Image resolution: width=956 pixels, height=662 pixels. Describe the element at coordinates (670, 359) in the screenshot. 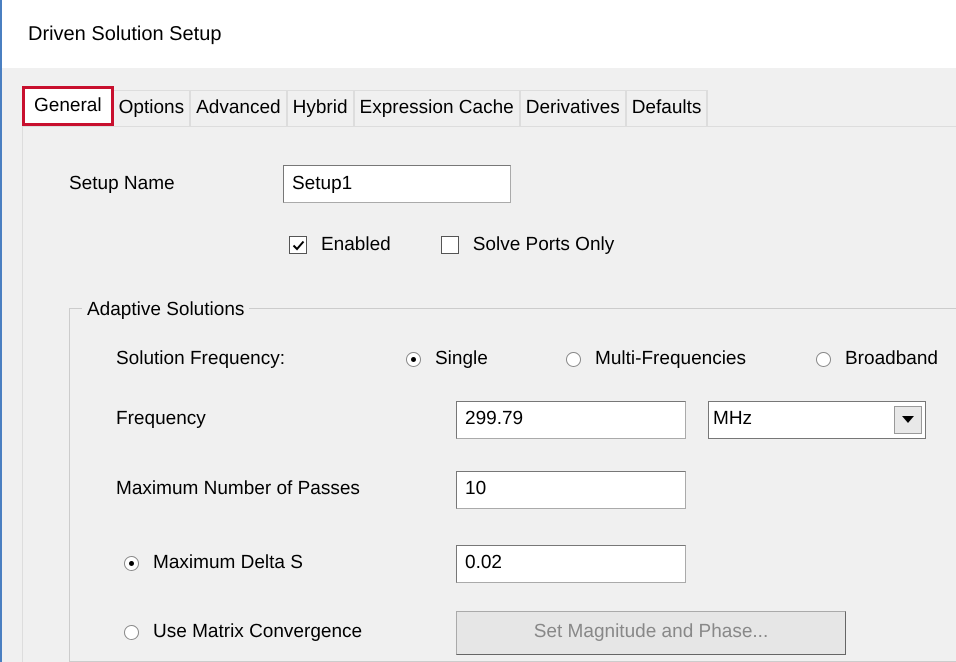

I see `radio-label: Multi-Frequencies` at that location.